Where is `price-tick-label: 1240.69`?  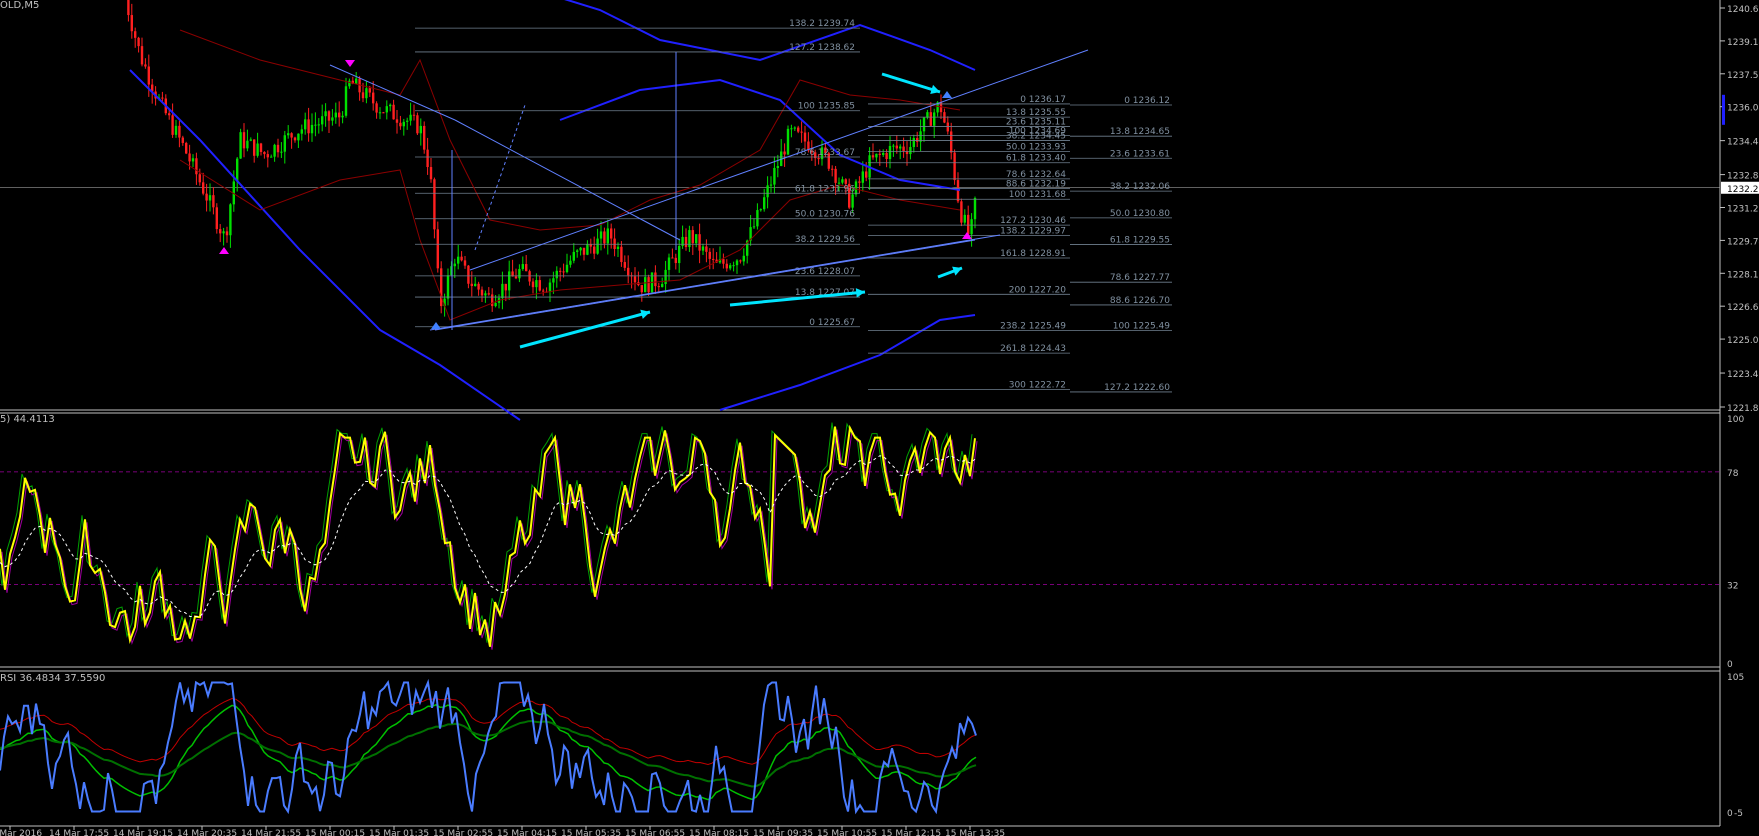 price-tick-label: 1240.69 is located at coordinates (1743, 10).